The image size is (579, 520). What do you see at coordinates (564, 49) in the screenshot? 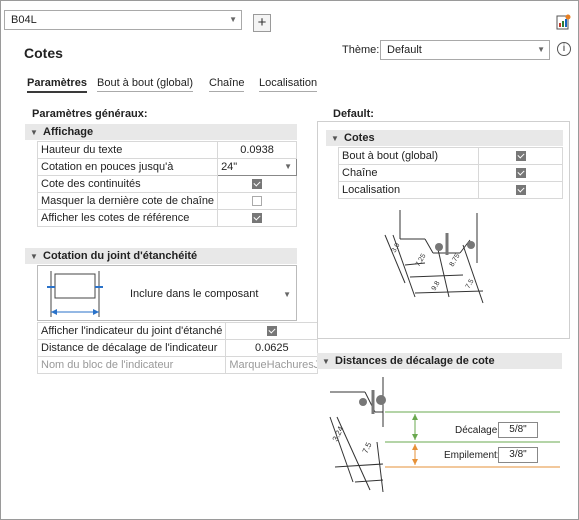
I see `info-icon: i` at bounding box center [564, 49].